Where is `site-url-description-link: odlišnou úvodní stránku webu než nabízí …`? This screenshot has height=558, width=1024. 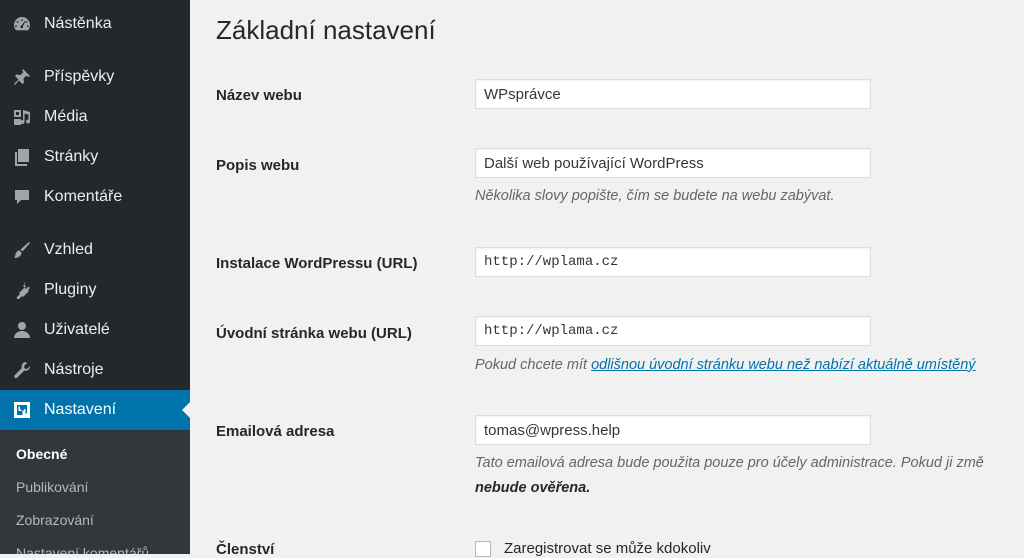
site-url-description-link: odlišnou úvodní stránku webu než nabízí … is located at coordinates (783, 365).